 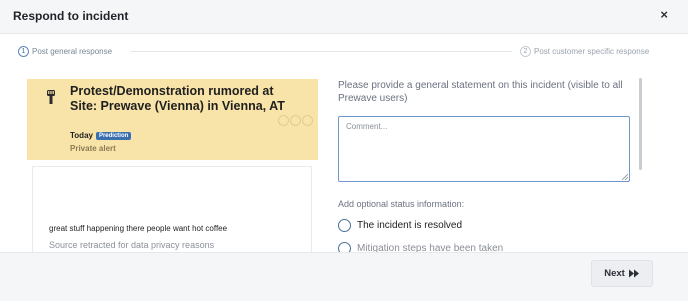 What do you see at coordinates (592, 51) in the screenshot?
I see `step-label: Post customer specific response` at bounding box center [592, 51].